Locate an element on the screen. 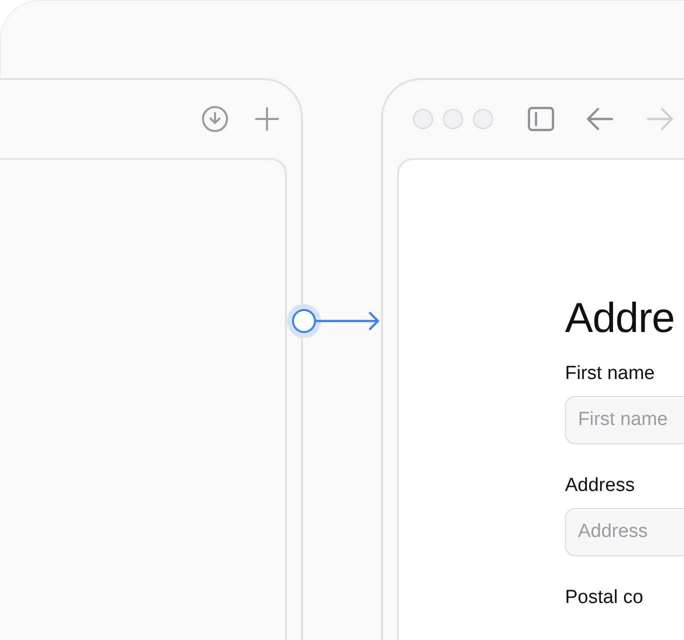 This screenshot has width=684, height=640. sidebar-icon is located at coordinates (541, 119).